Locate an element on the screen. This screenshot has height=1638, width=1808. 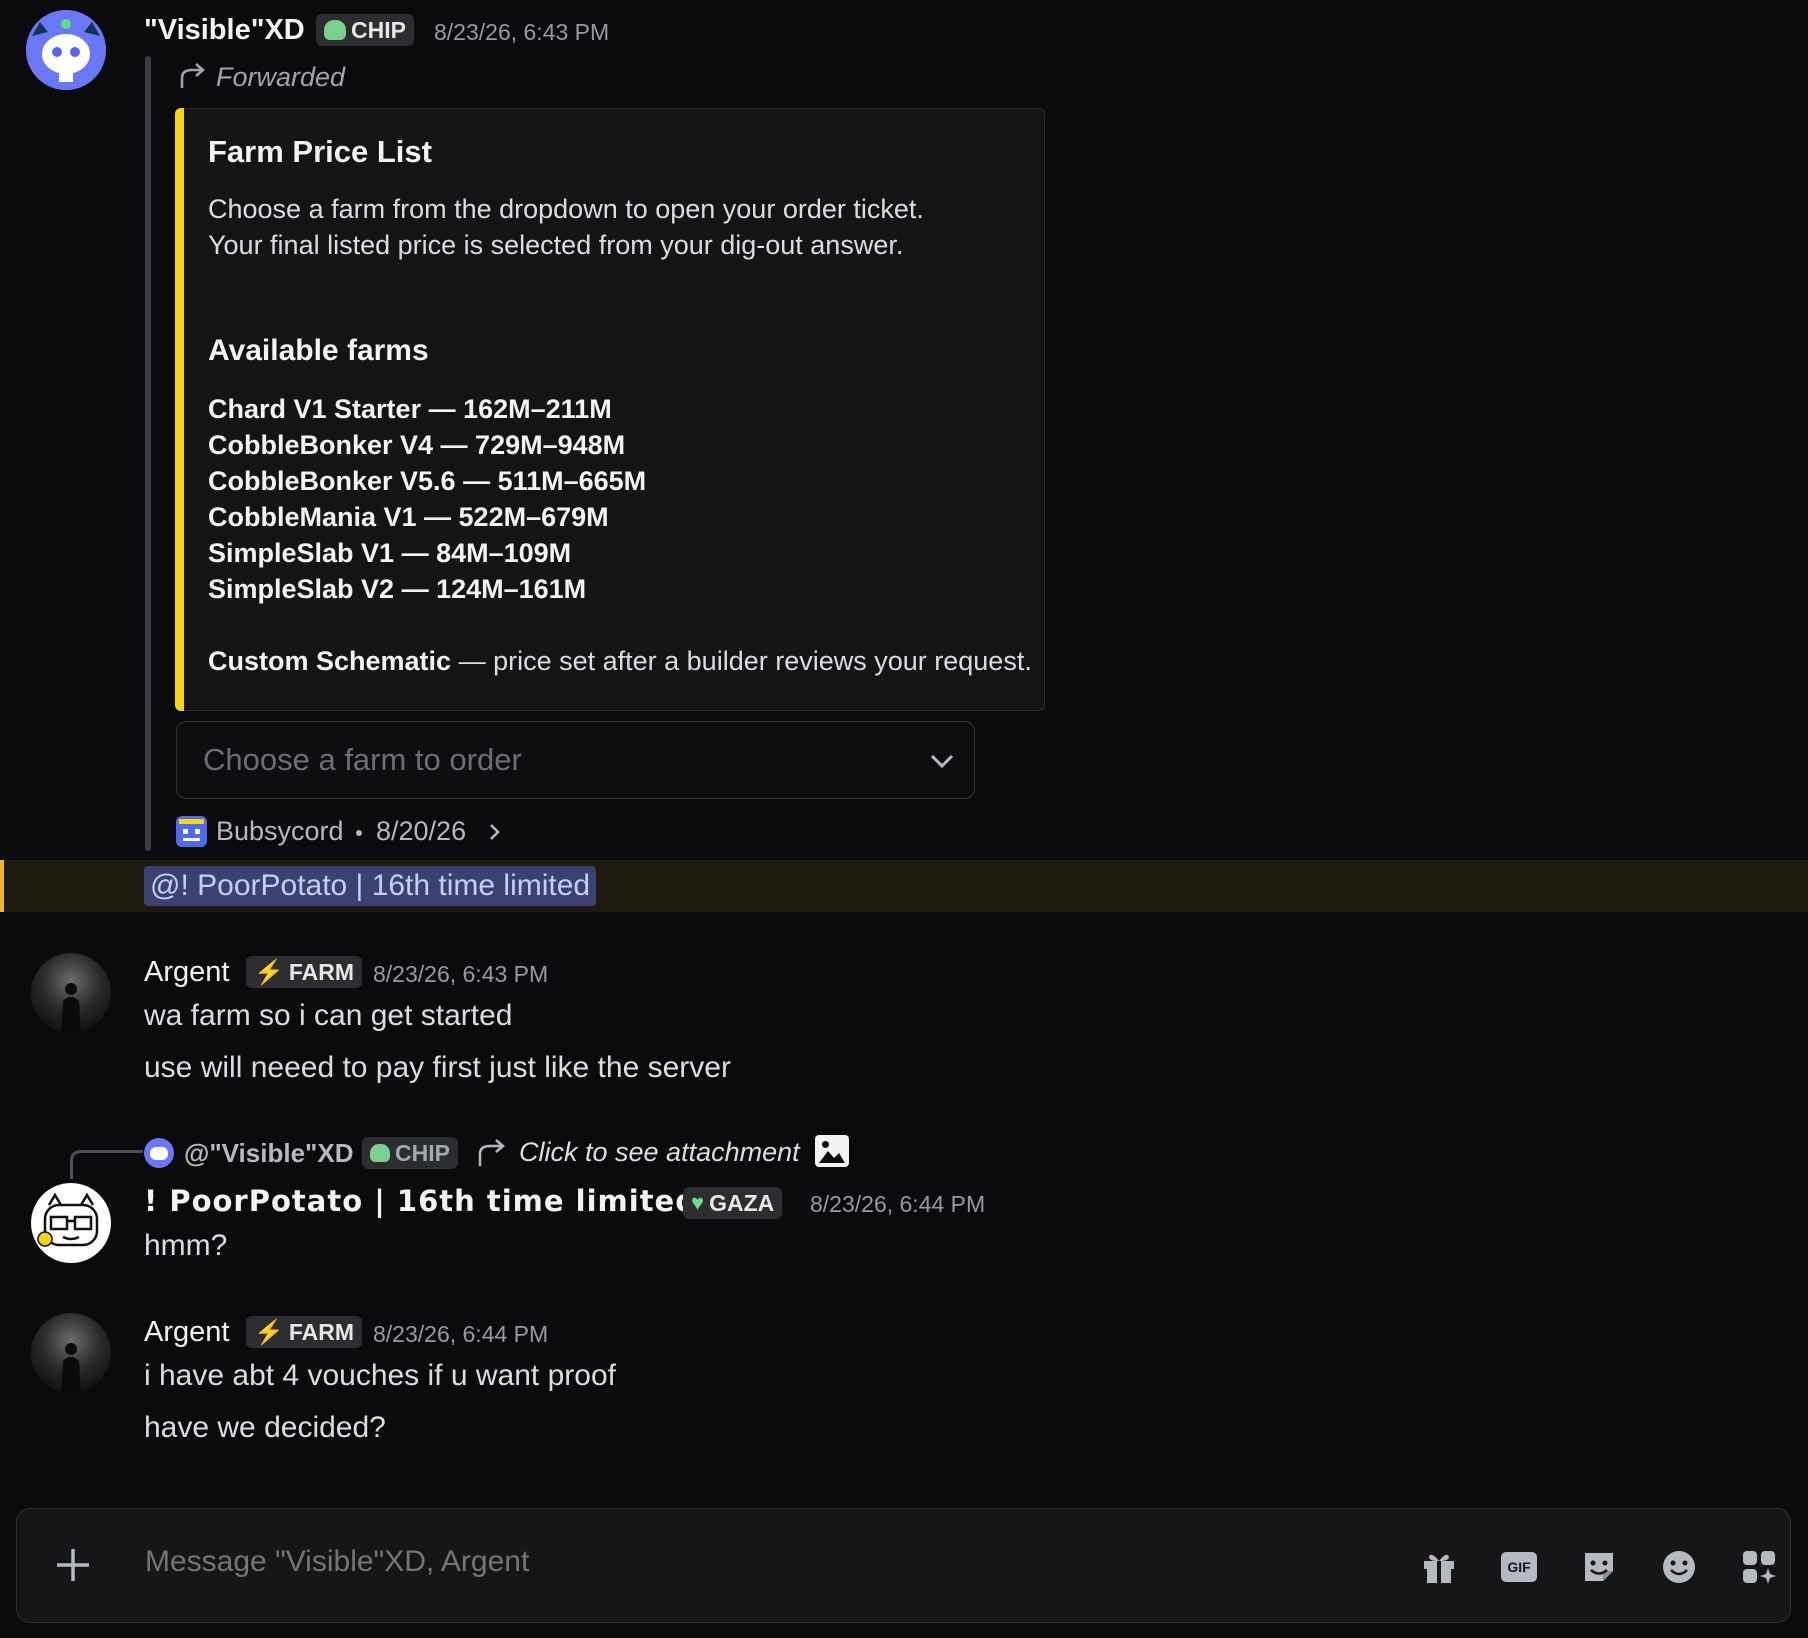
user-mention: @! PoorPotato | 16th time limited is located at coordinates (370, 886).